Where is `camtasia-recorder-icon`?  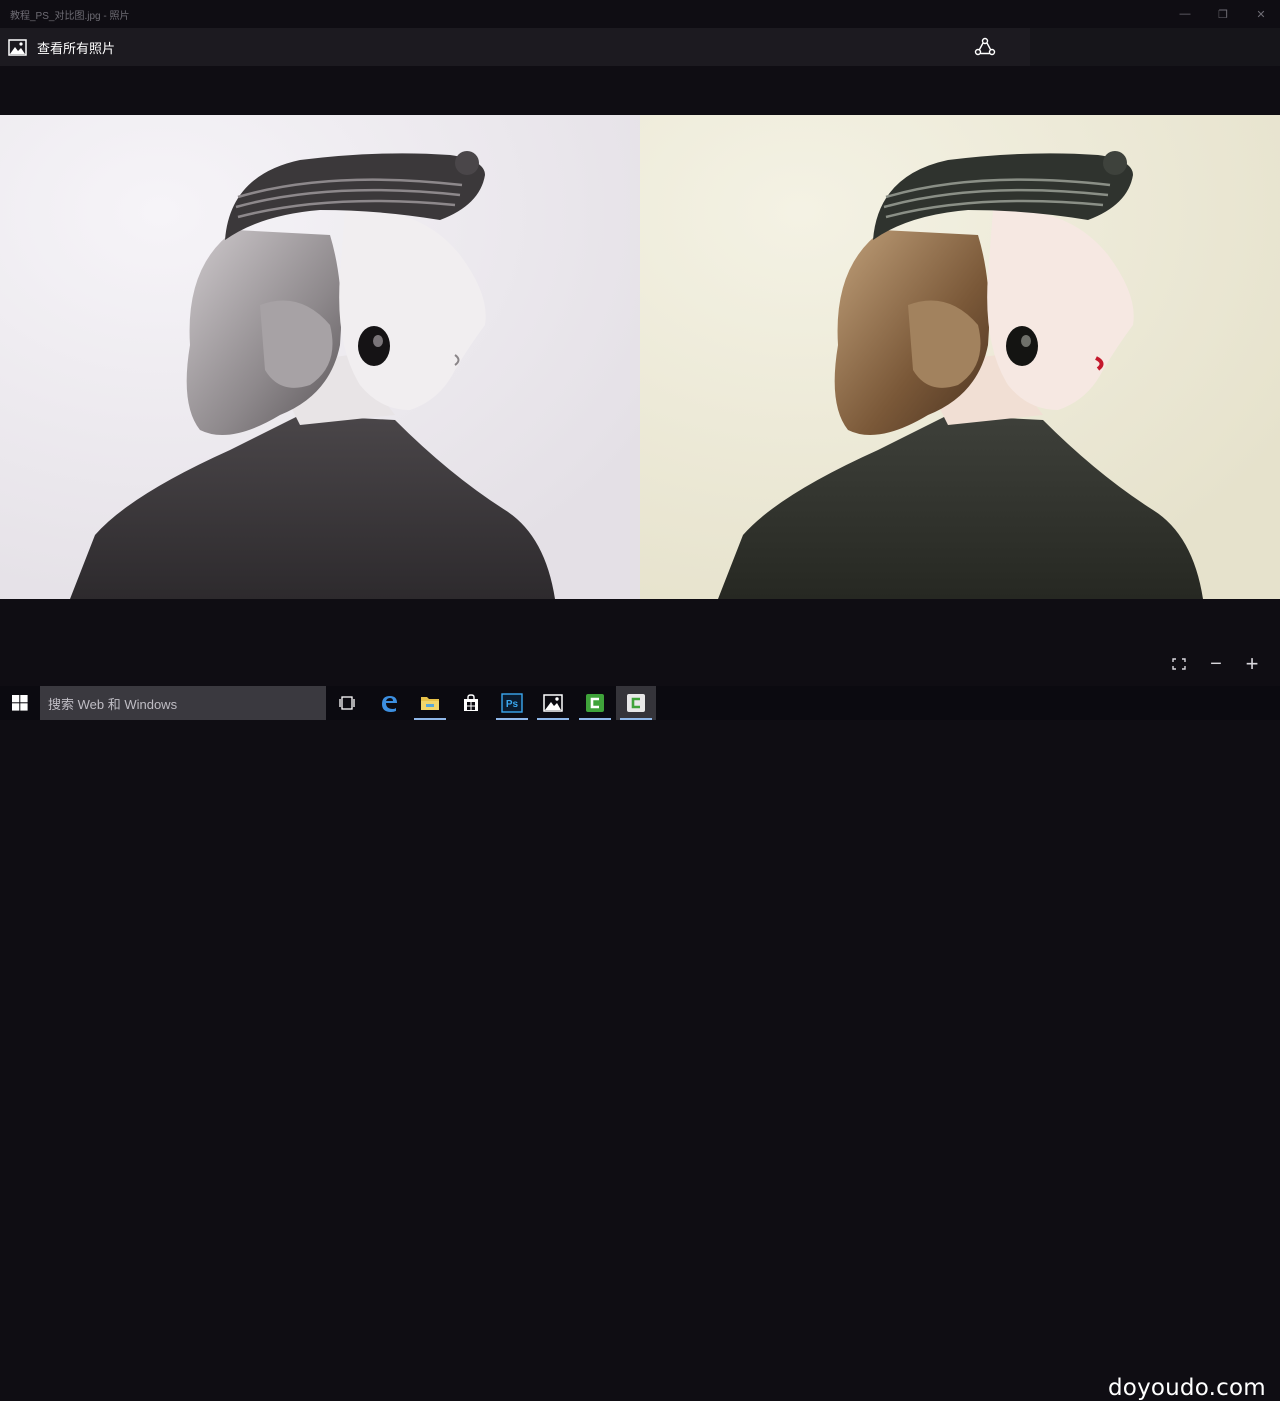
camtasia-recorder-icon is located at coordinates (636, 703).